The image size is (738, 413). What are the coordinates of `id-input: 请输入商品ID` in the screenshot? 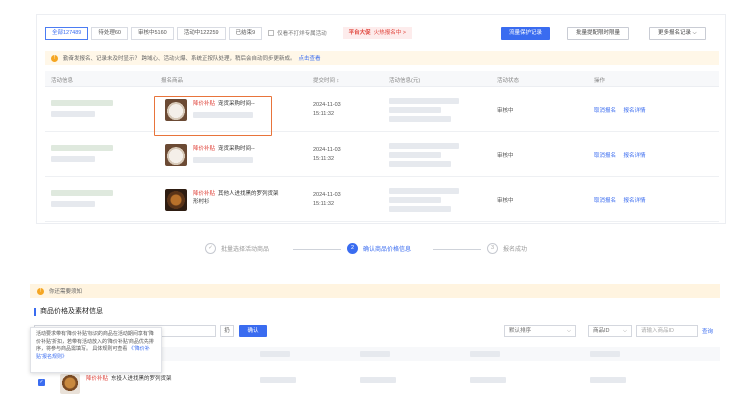 It's located at (667, 331).